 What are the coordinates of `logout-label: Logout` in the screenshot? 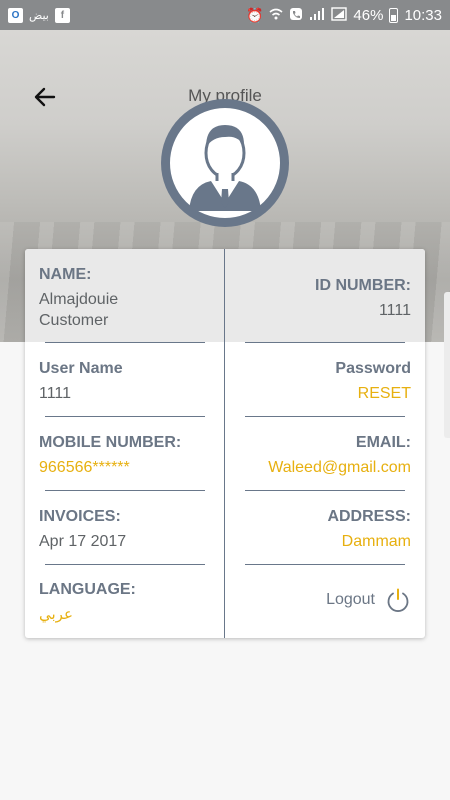 It's located at (350, 599).